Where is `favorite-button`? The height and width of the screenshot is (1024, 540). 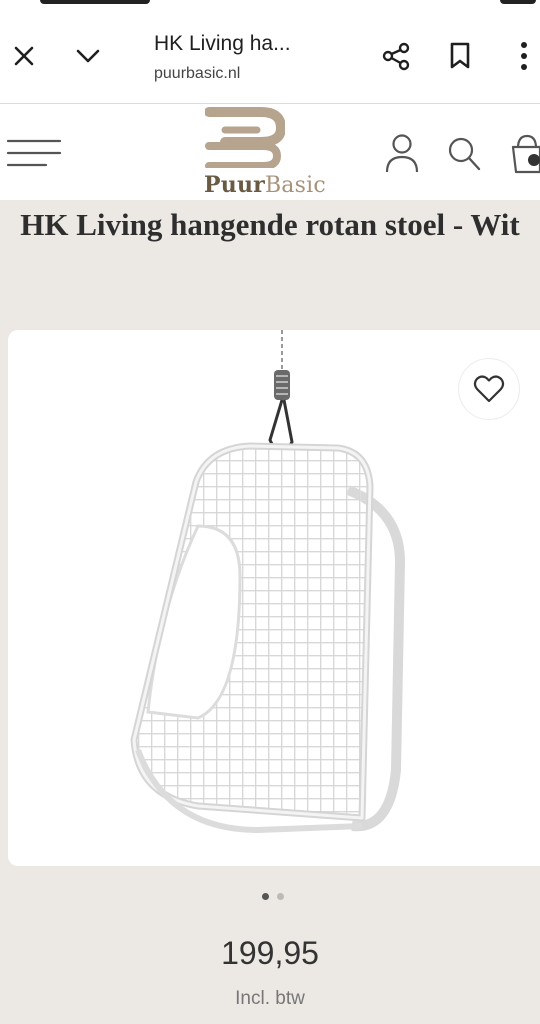
favorite-button is located at coordinates (489, 389).